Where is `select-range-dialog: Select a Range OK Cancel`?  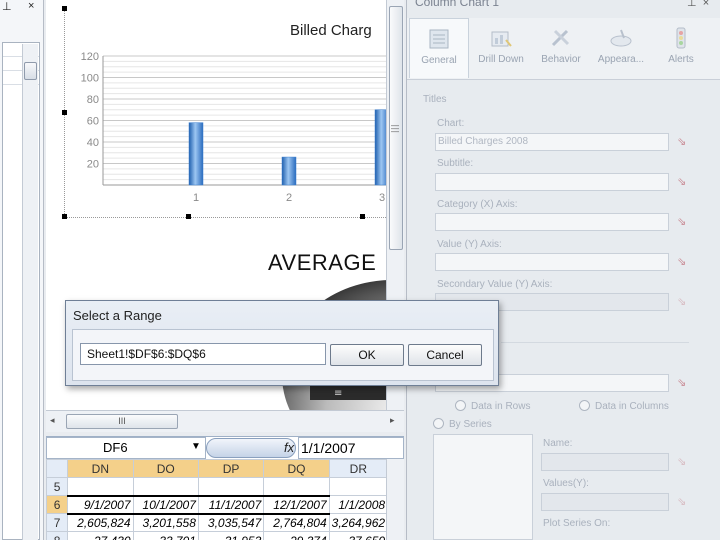
select-range-dialog: Select a Range OK Cancel is located at coordinates (282, 343).